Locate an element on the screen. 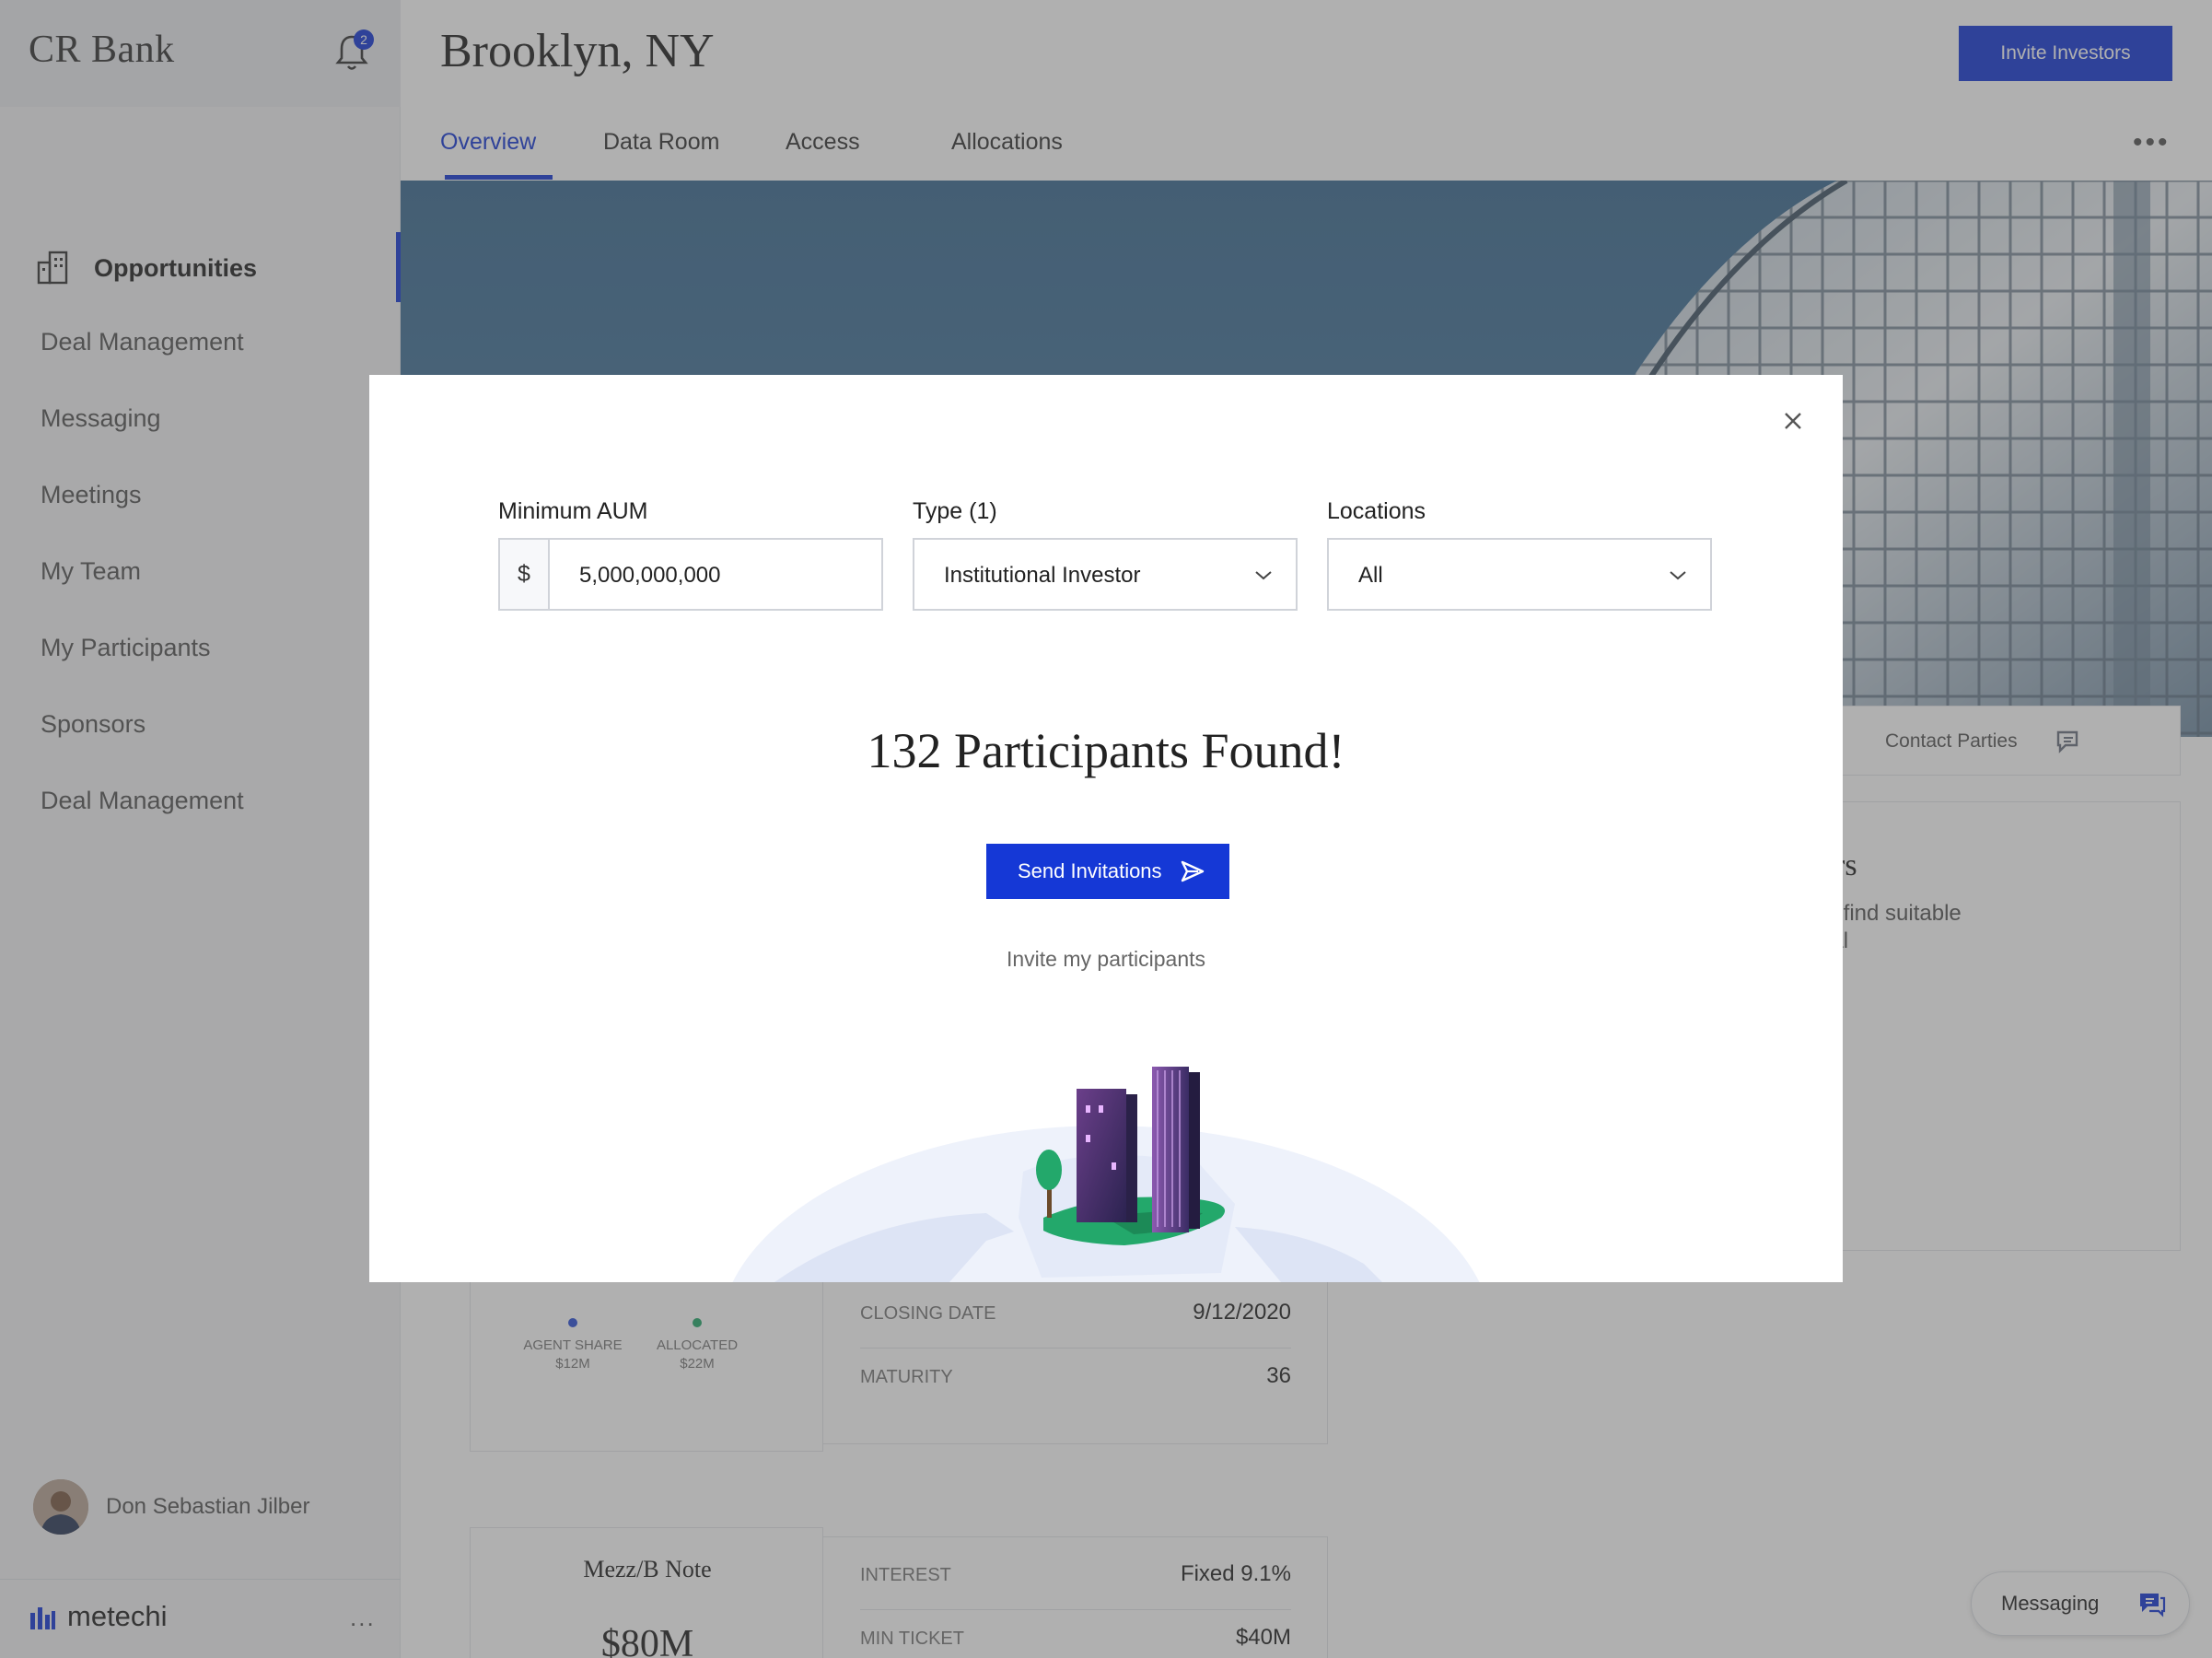  locations-select: All is located at coordinates (1520, 574).